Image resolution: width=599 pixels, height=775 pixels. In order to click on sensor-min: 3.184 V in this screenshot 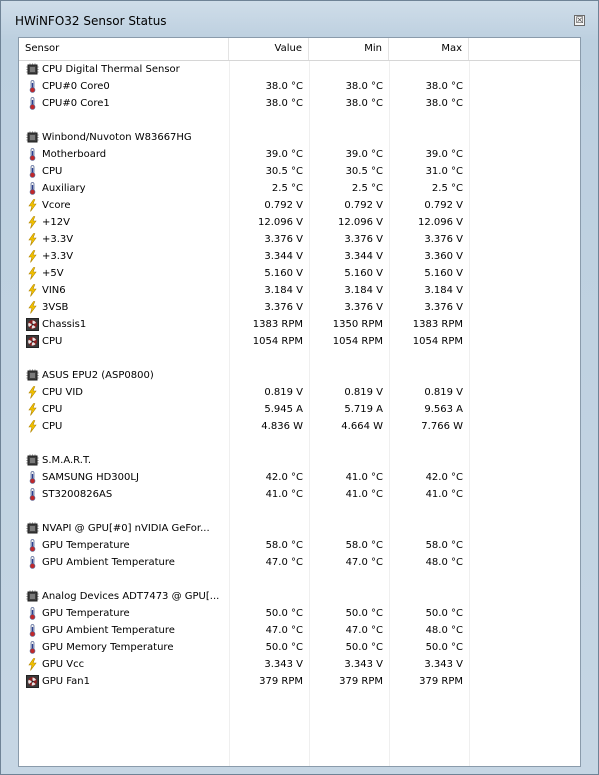, I will do `click(363, 290)`.